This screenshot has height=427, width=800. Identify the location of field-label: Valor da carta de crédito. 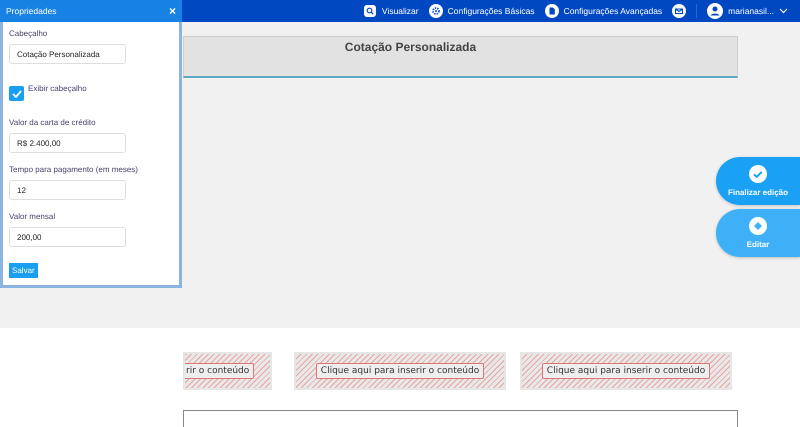
(53, 122).